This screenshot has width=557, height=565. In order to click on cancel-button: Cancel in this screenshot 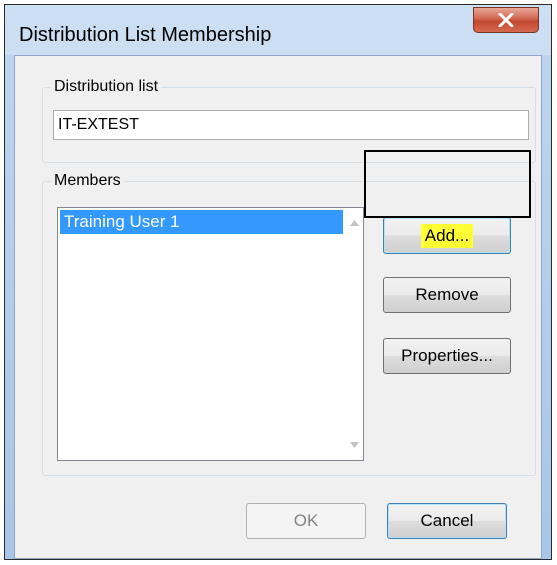, I will do `click(447, 521)`.